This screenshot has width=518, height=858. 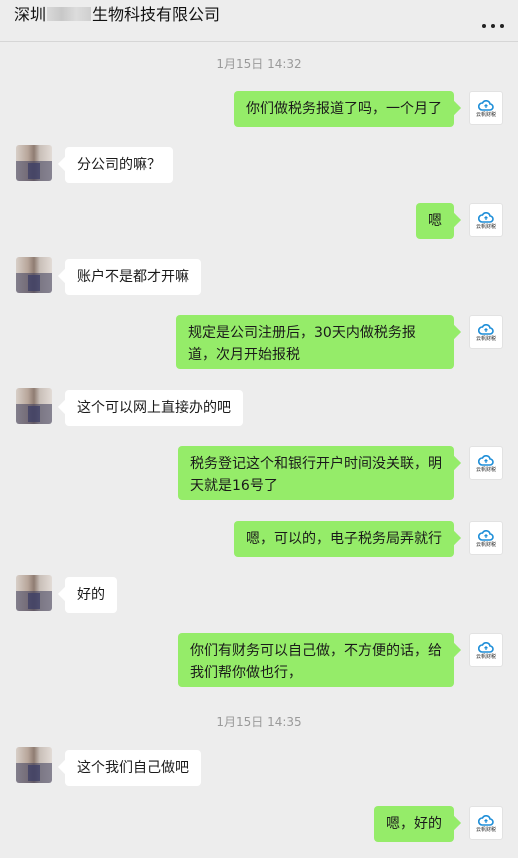 I want to click on chat-header: 深圳 生物科技有限公司, so click(x=259, y=21).